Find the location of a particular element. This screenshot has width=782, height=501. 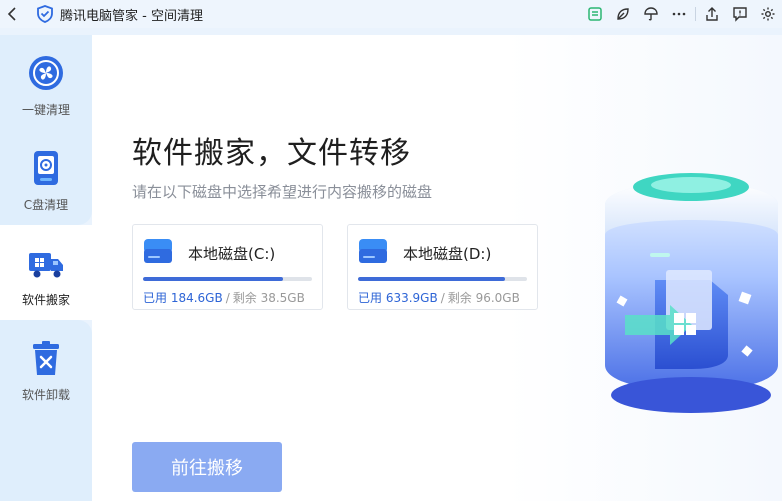

disk-used-label: 已用 184.6GB is located at coordinates (183, 298).